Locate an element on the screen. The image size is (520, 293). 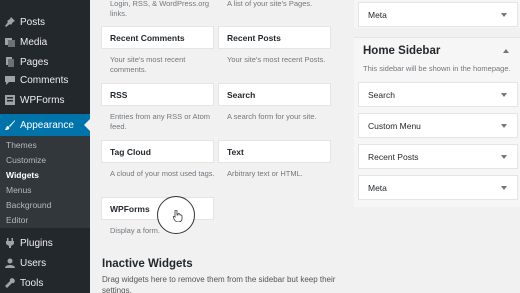
menu-wpforms-label: WPForms is located at coordinates (42, 100).